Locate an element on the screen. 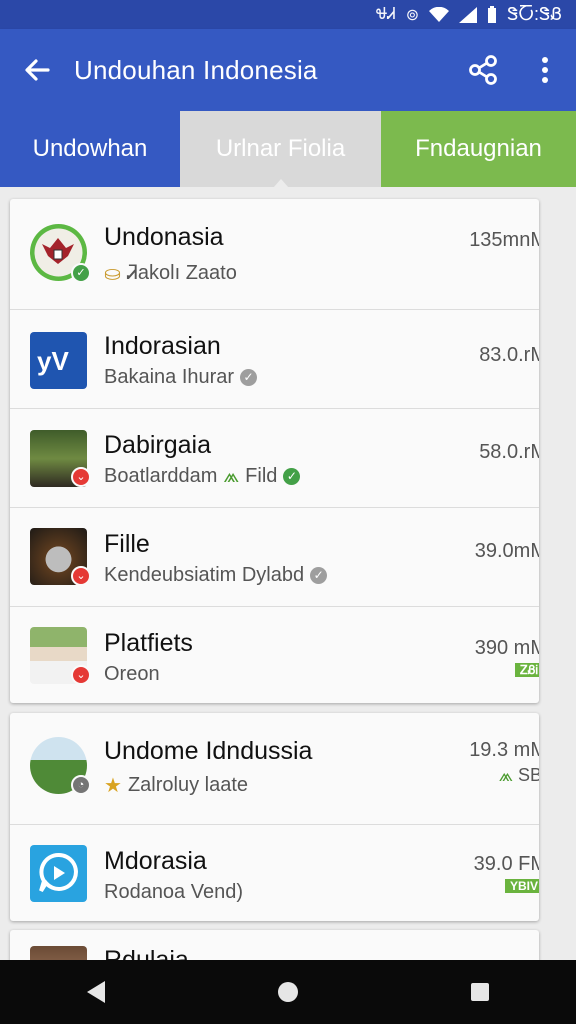  item-size-extra: ⩕ SBI is located at coordinates (518, 775).